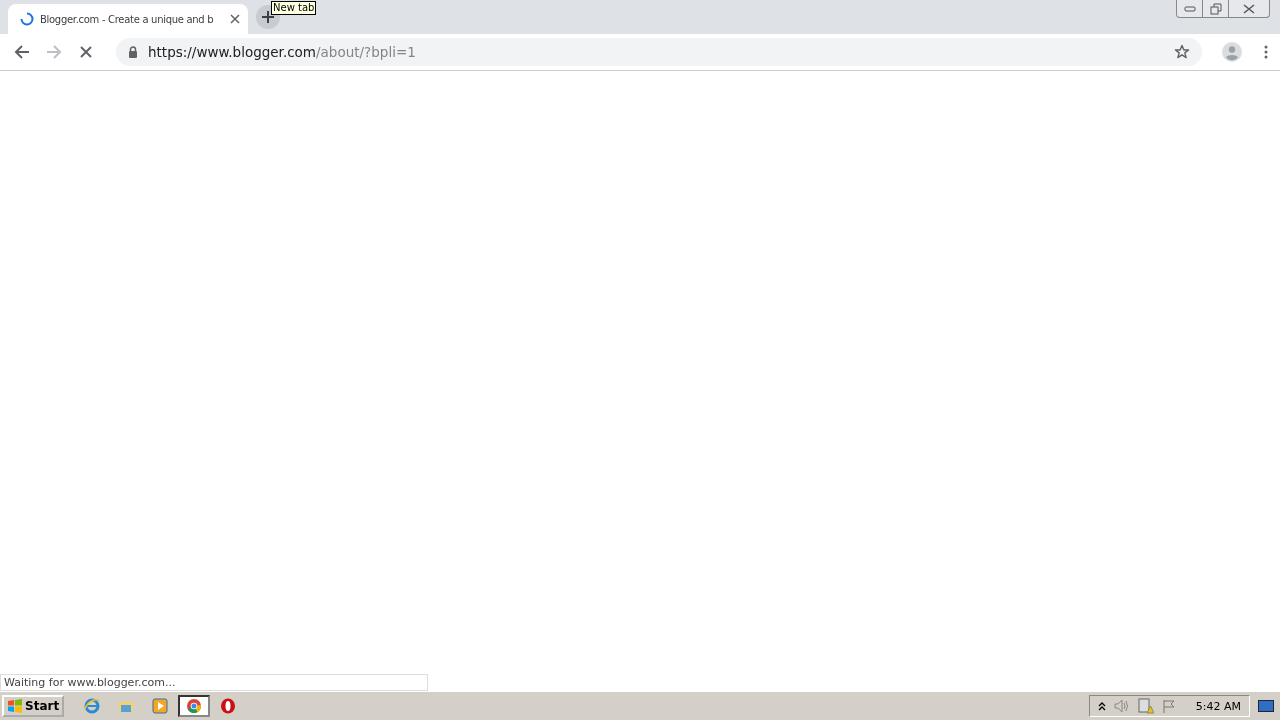  I want to click on stop-icon, so click(86, 52).